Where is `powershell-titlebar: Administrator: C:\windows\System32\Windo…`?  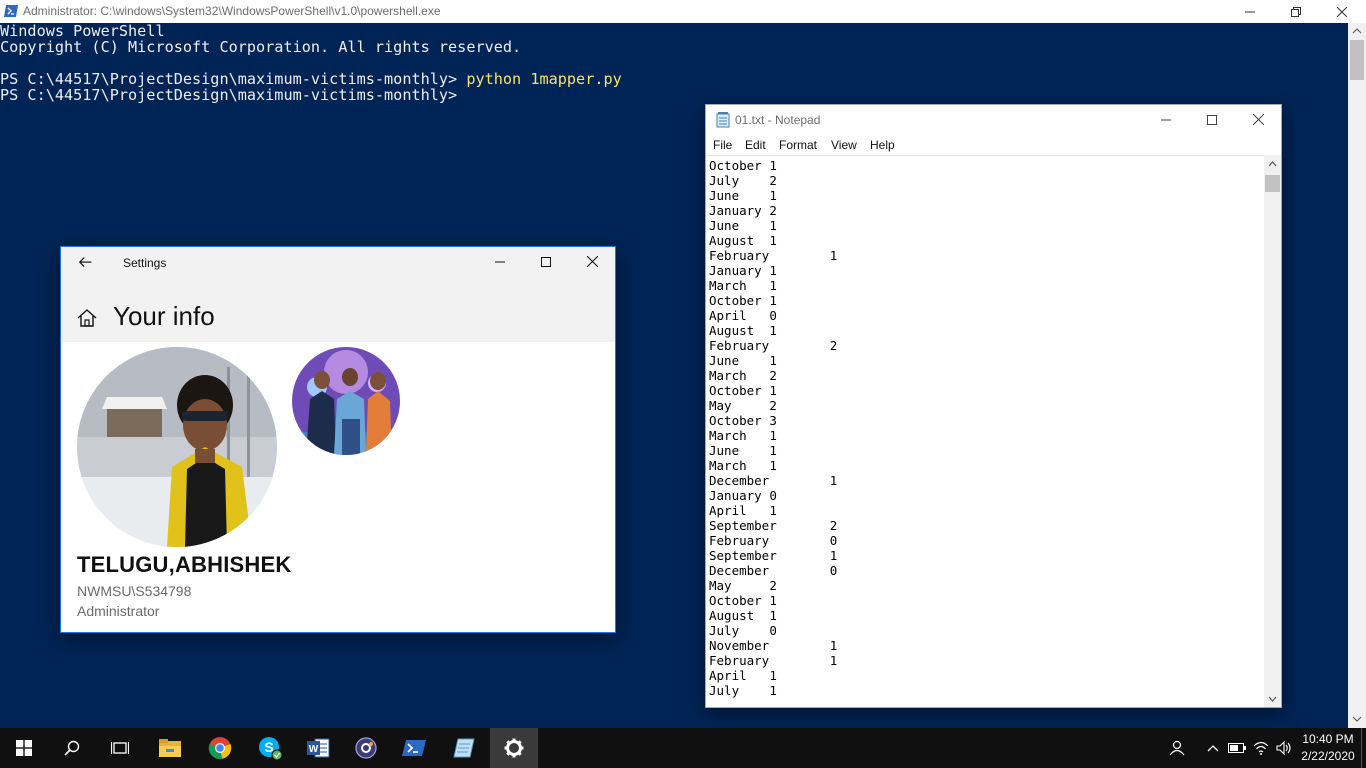
powershell-titlebar: Administrator: C:\windows\System32\Windo… is located at coordinates (683, 11).